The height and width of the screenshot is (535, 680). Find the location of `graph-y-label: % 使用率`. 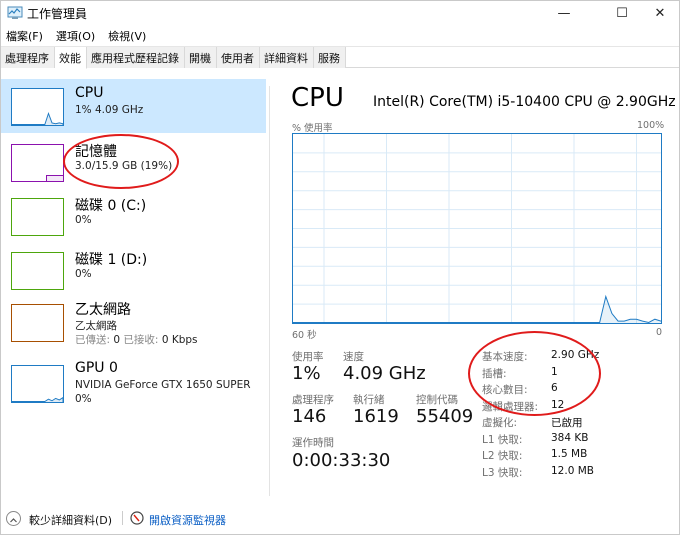

graph-y-label: % 使用率 is located at coordinates (312, 128).